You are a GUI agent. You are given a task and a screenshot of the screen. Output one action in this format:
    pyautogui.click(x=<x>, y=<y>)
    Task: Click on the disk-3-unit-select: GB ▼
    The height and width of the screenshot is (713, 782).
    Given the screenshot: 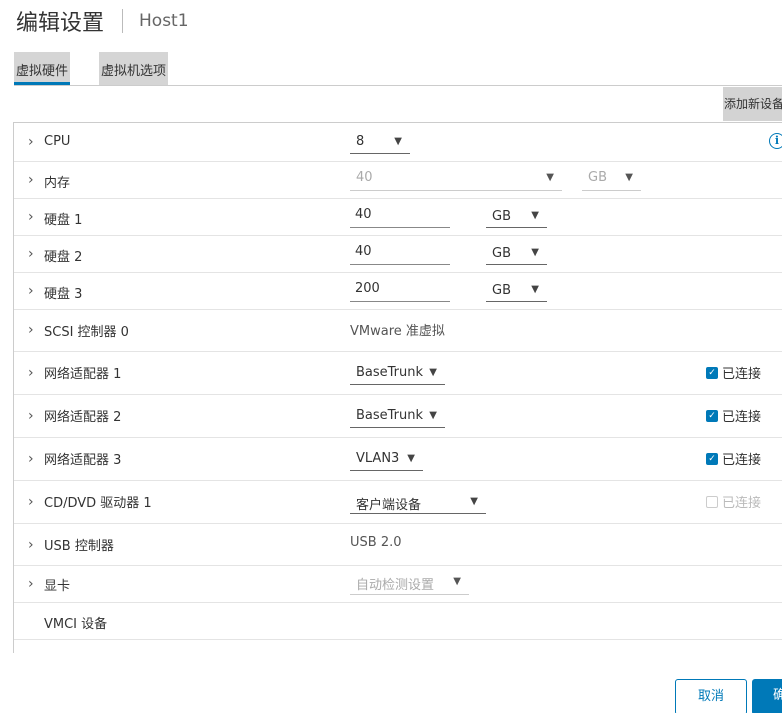 What is the action you would take?
    pyautogui.click(x=516, y=290)
    